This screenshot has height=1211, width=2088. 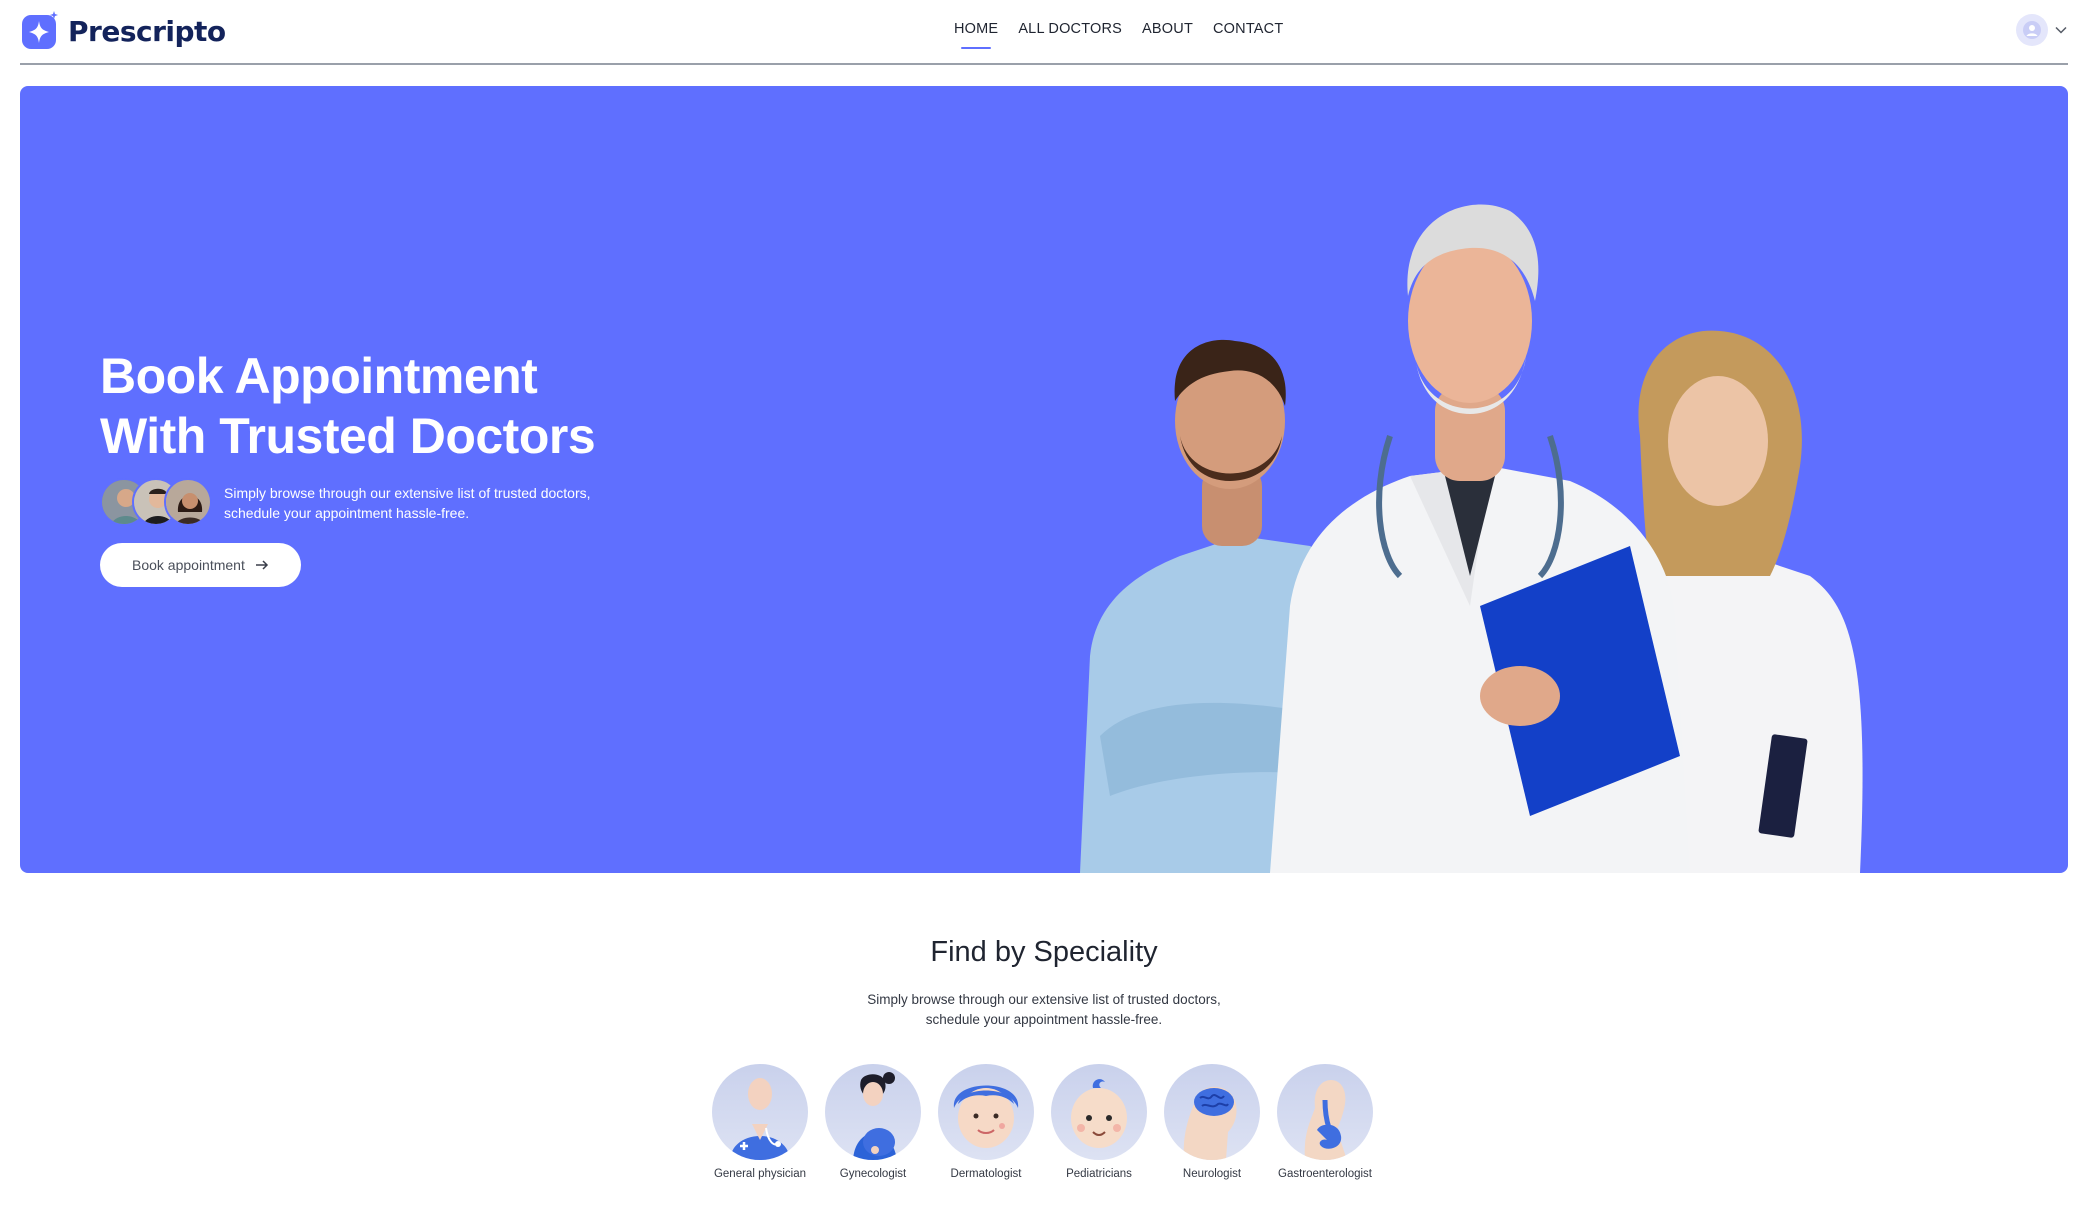 What do you see at coordinates (40, 30) in the screenshot?
I see `star-cross-logo-icon` at bounding box center [40, 30].